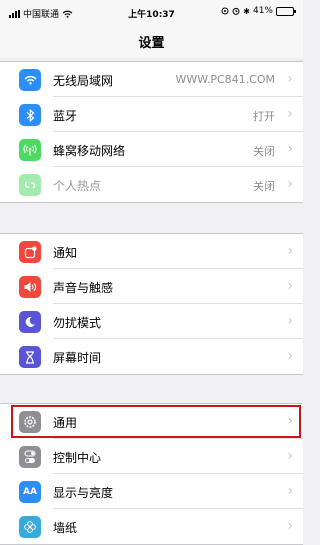  What do you see at coordinates (151, 491) in the screenshot?
I see `settings-row-display: AA 显示与亮度 ›` at bounding box center [151, 491].